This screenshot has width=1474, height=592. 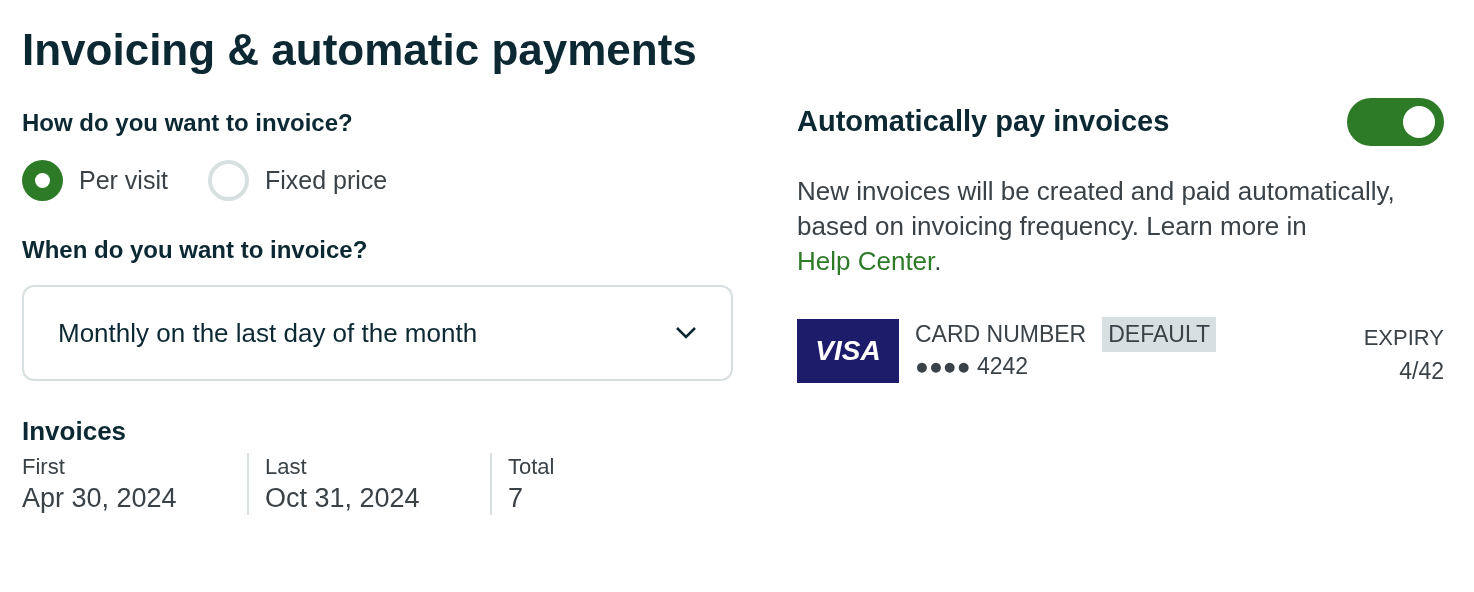 What do you see at coordinates (360, 50) in the screenshot?
I see `page-title: Invoicing & automatic payments` at bounding box center [360, 50].